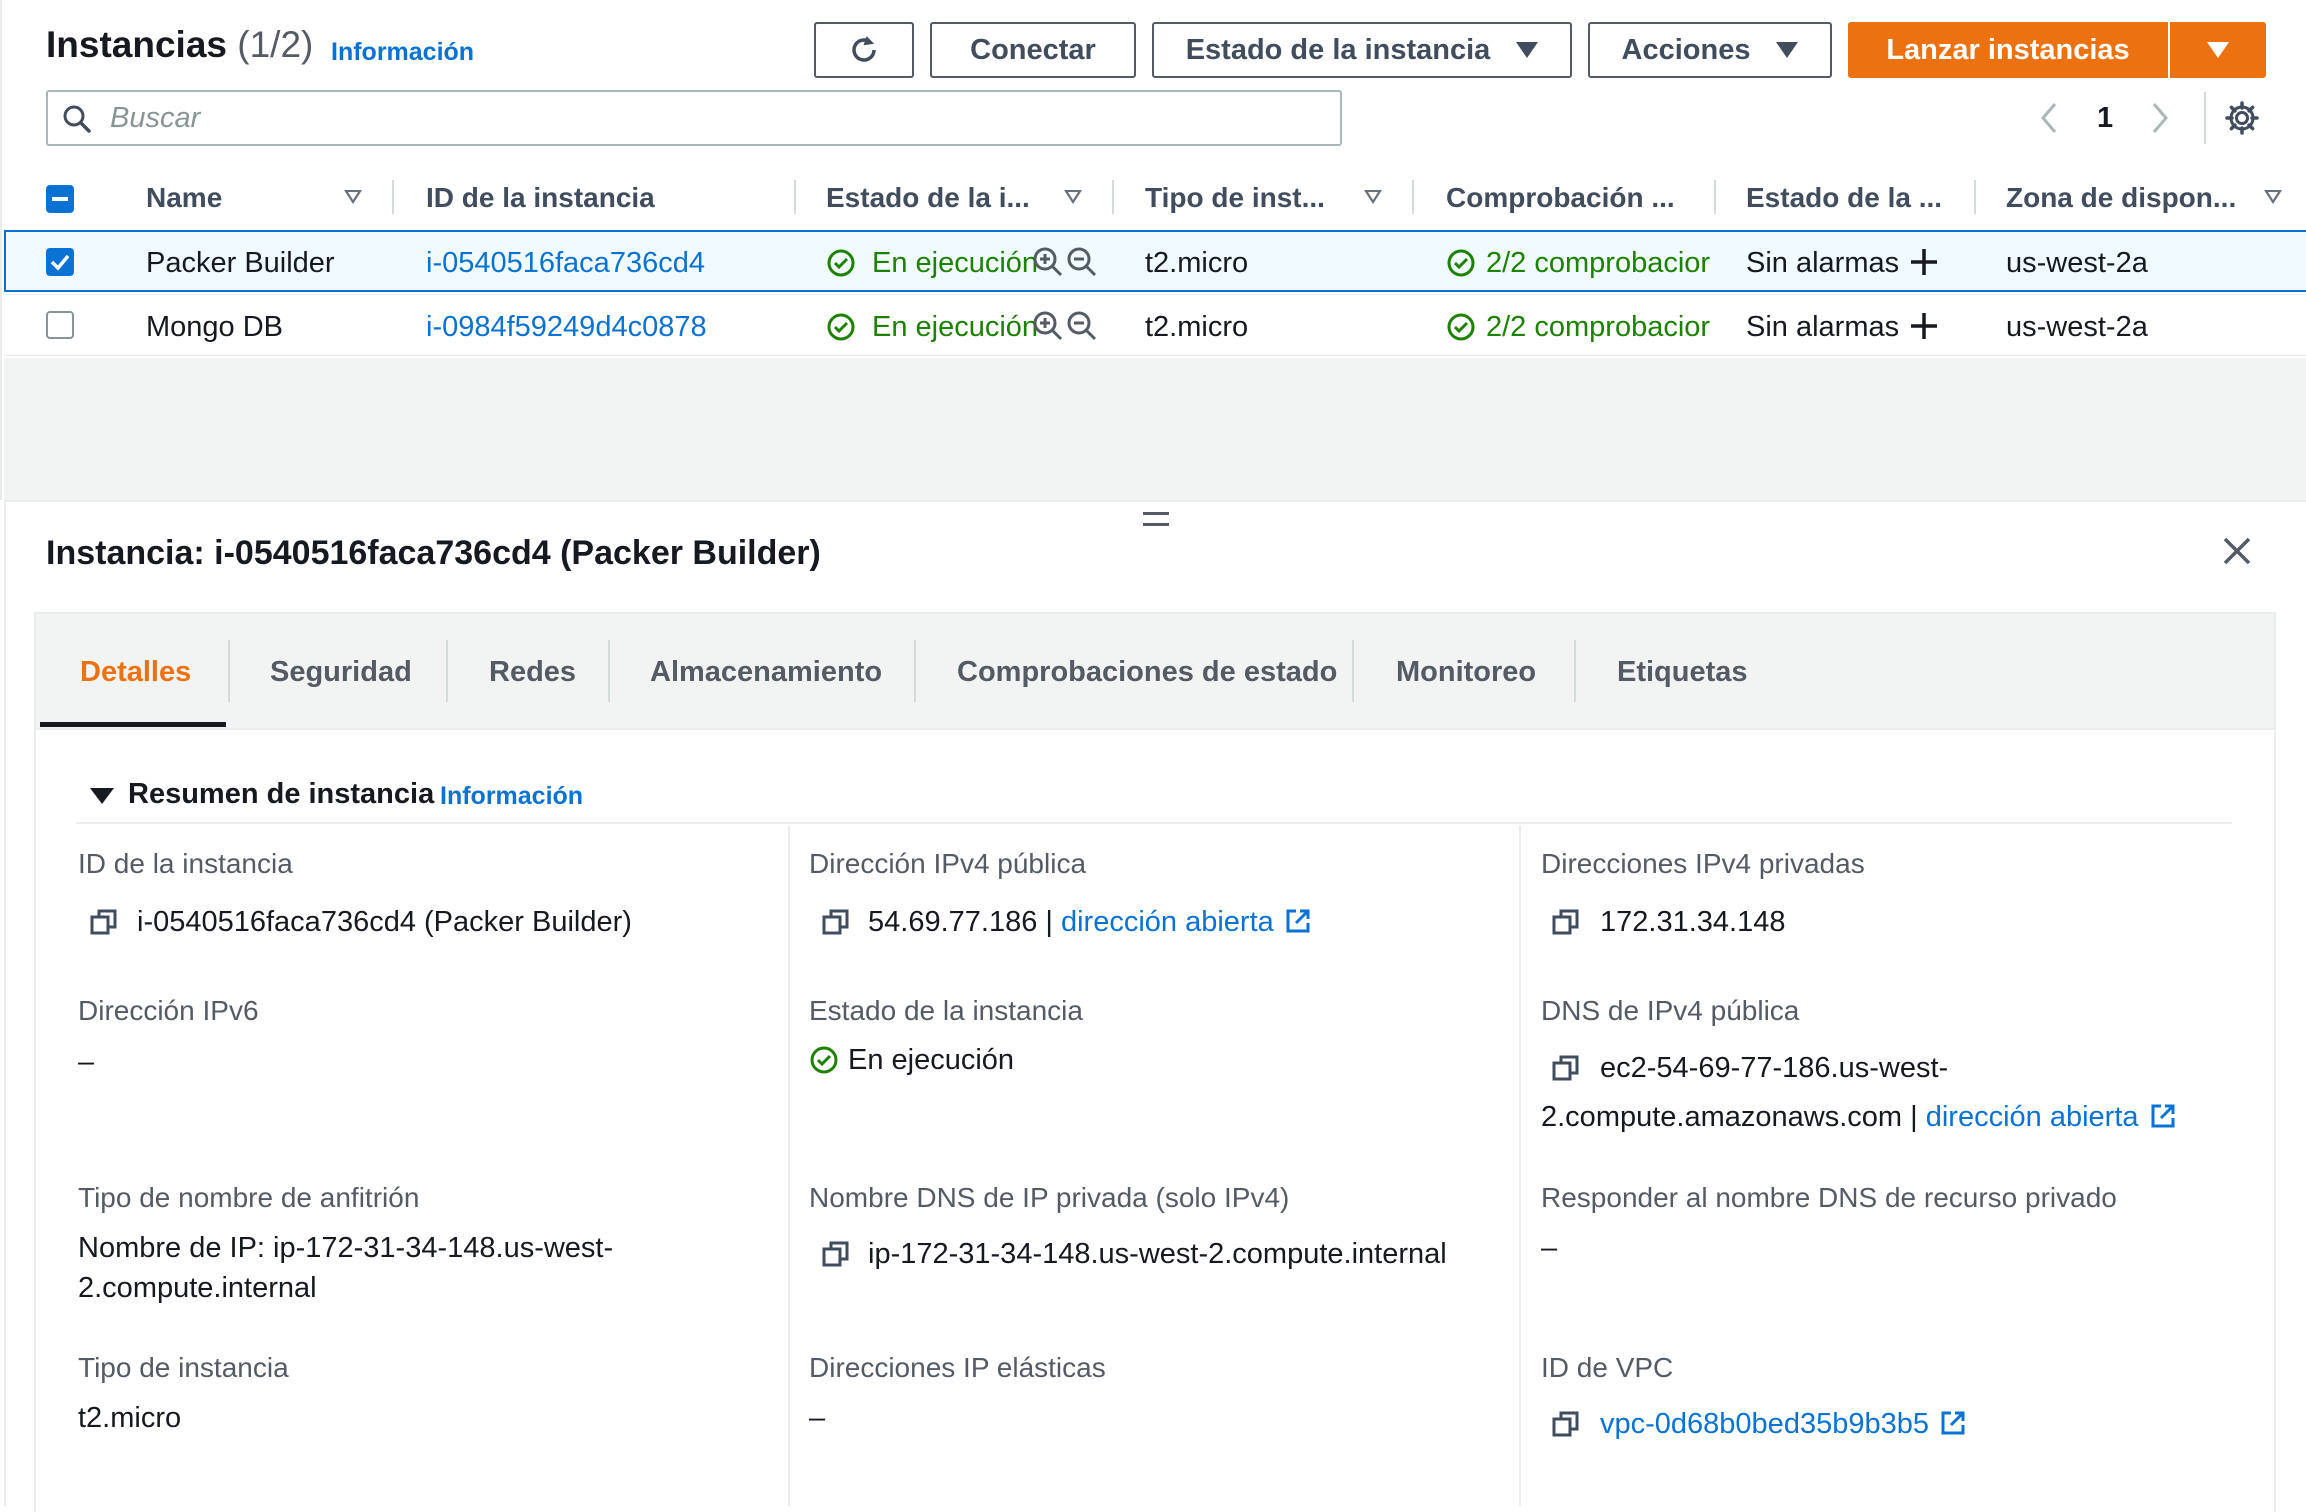  Describe the element at coordinates (1155, 429) in the screenshot. I see `table-empty-area` at that location.